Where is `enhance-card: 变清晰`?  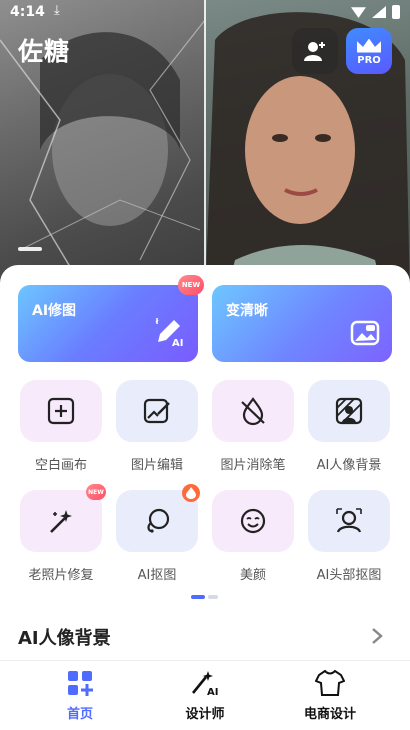
enhance-card: 变清晰 is located at coordinates (302, 323).